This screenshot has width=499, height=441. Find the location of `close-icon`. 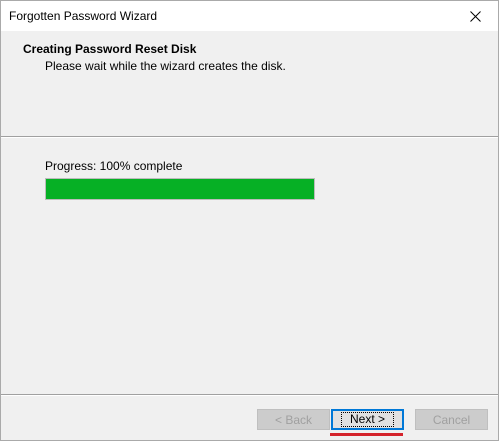

close-icon is located at coordinates (475, 16).